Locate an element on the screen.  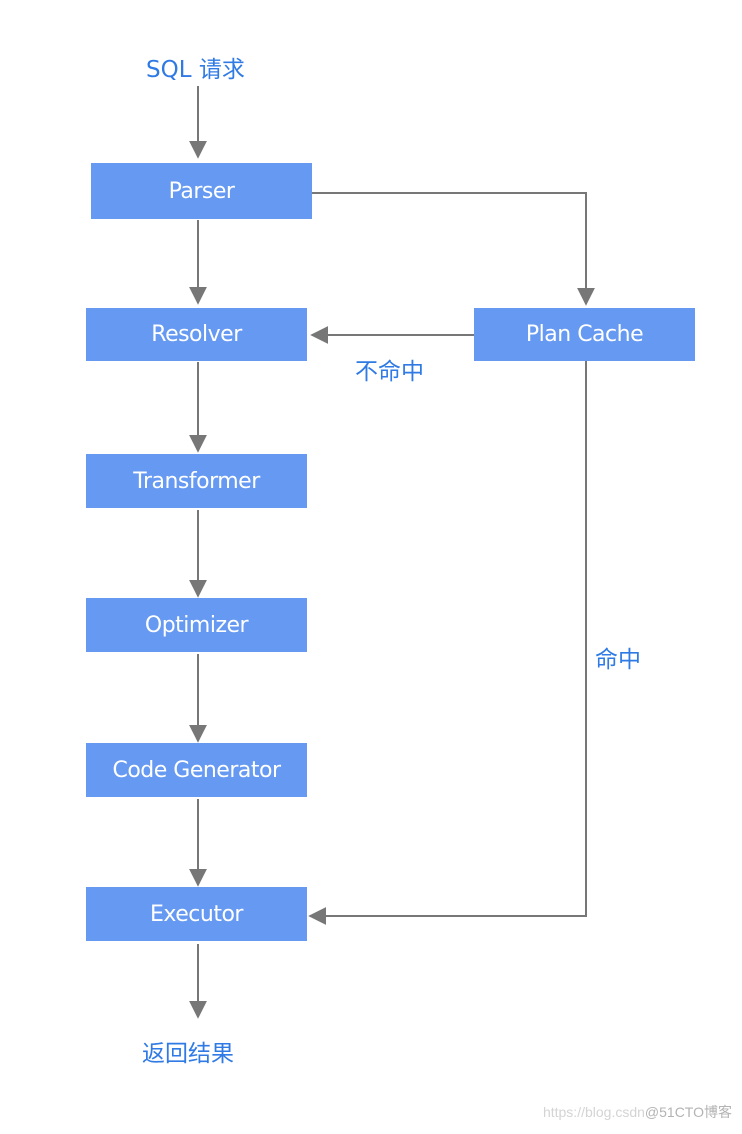
node-resolver: Resolver is located at coordinates (196, 334).